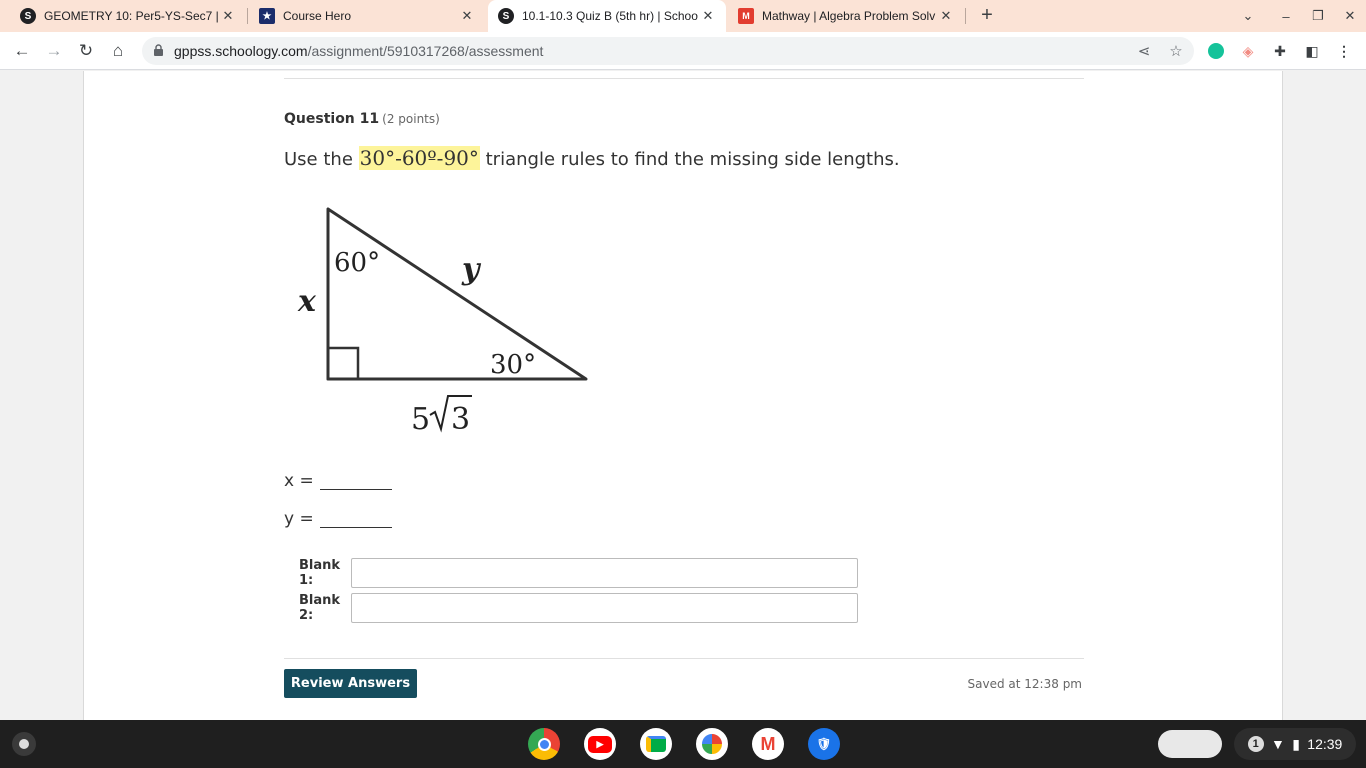 Image resolution: width=1366 pixels, height=768 pixels. Describe the element at coordinates (600, 744) in the screenshot. I see `youtube-icon: ▶` at that location.